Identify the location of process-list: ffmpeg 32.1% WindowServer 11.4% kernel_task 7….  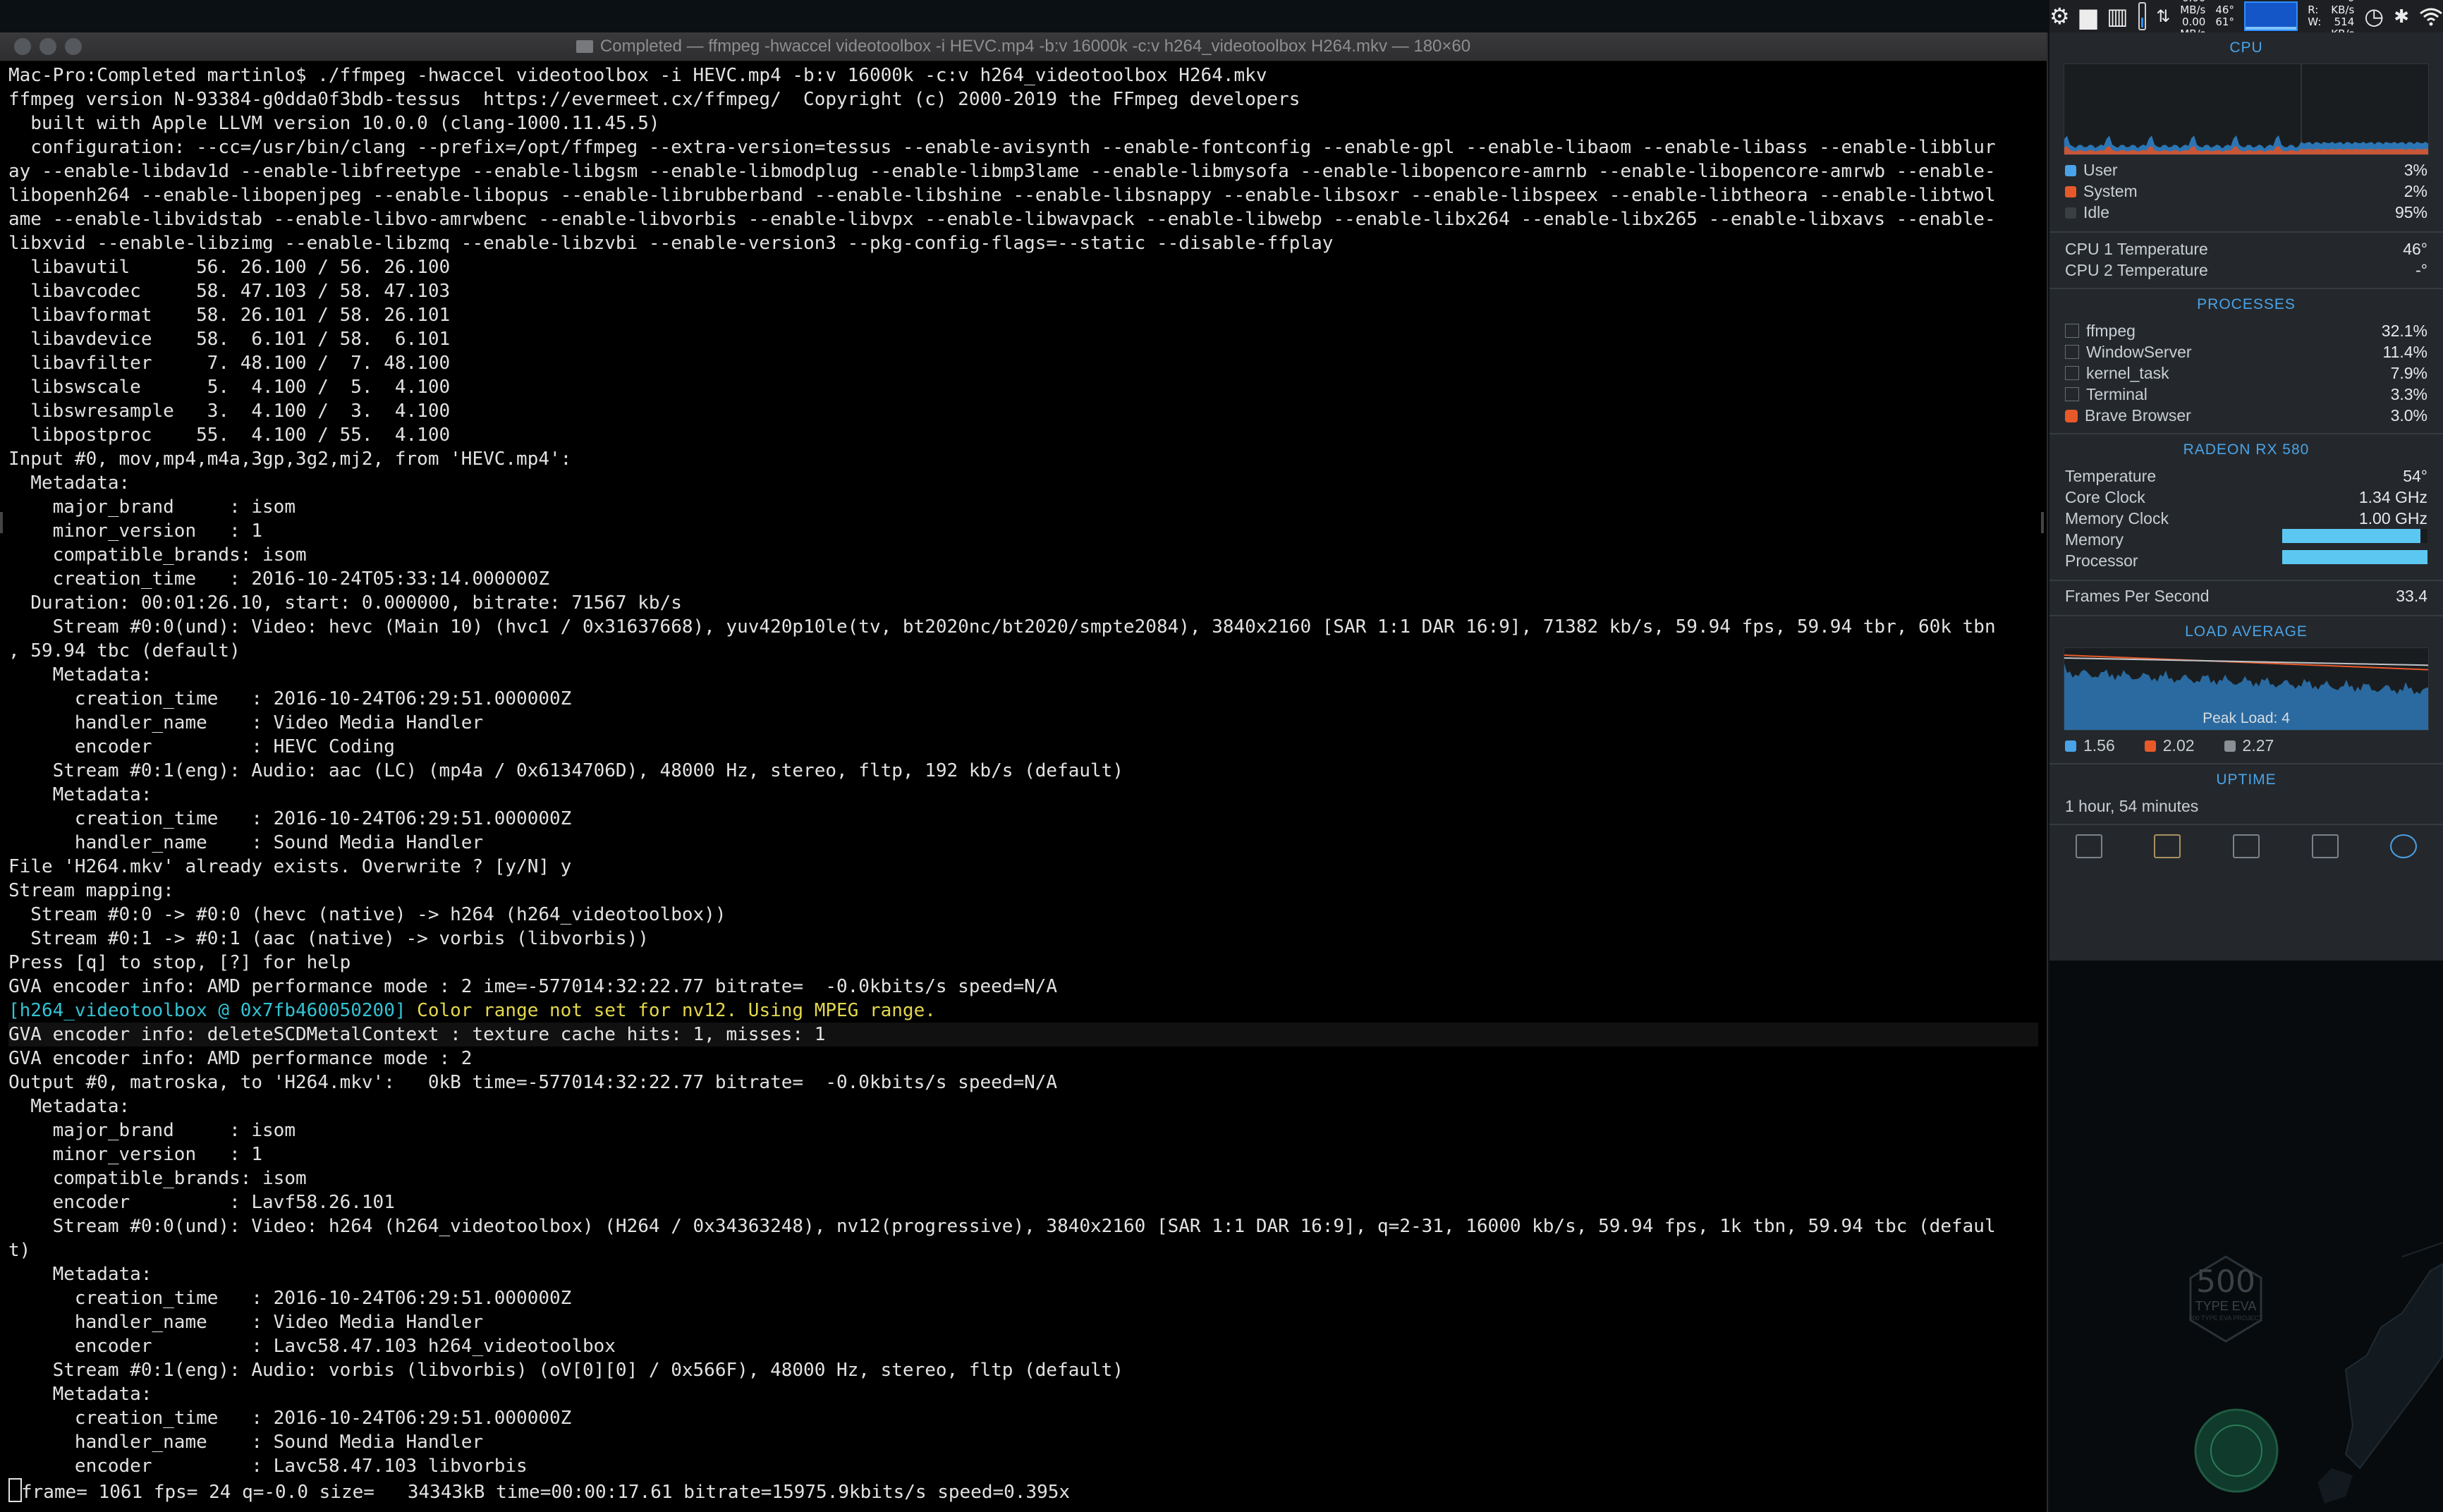
(2246, 373).